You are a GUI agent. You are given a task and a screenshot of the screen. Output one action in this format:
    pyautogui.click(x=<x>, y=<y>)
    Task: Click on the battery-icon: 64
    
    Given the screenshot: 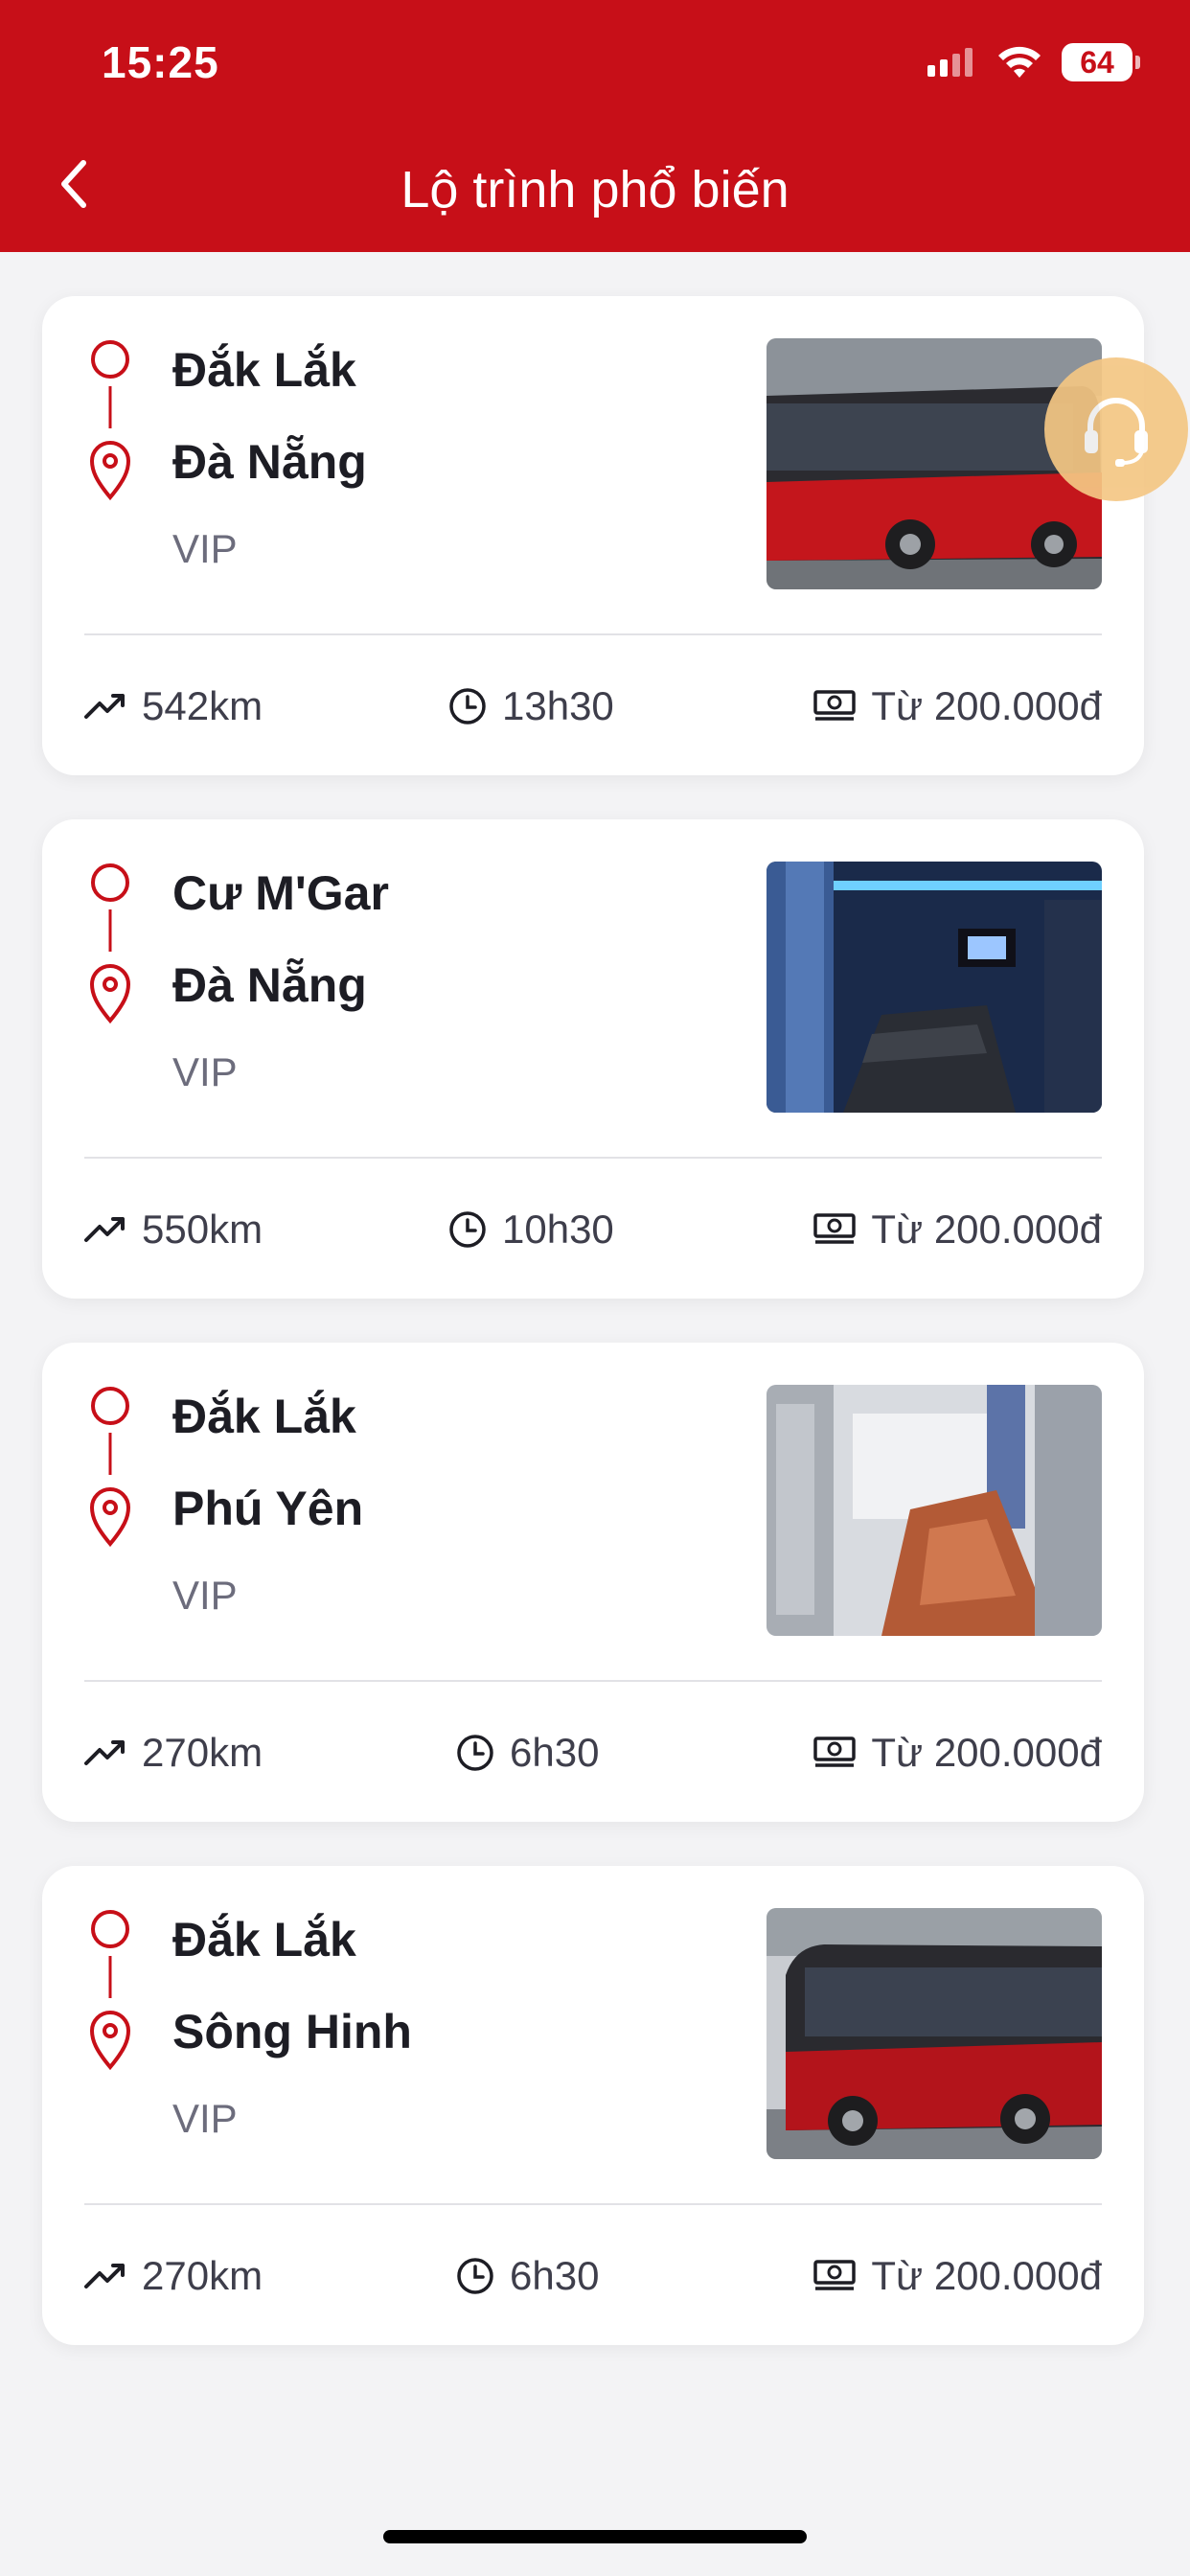 What is the action you would take?
    pyautogui.click(x=1101, y=62)
    